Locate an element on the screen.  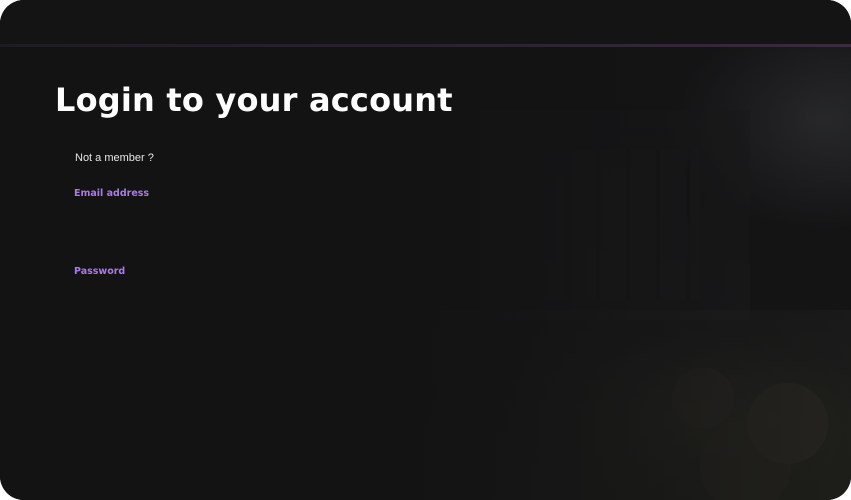
page-title: Login to your account is located at coordinates (254, 100).